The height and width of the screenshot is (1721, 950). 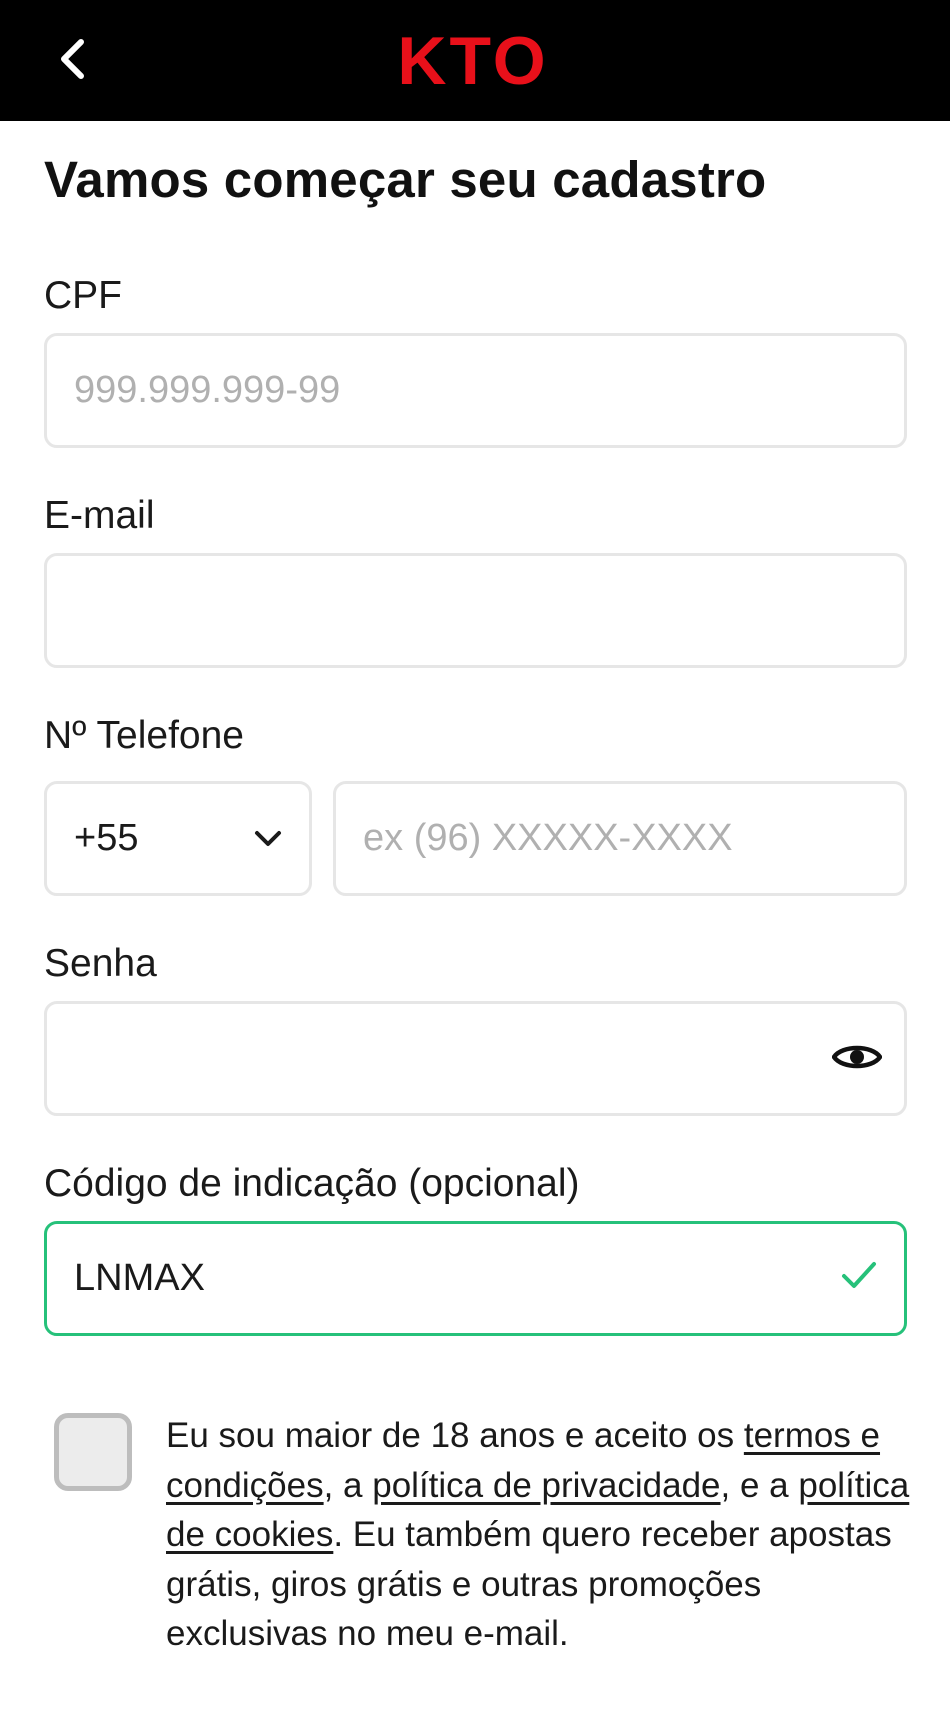 I want to click on show-password-button, so click(x=857, y=1057).